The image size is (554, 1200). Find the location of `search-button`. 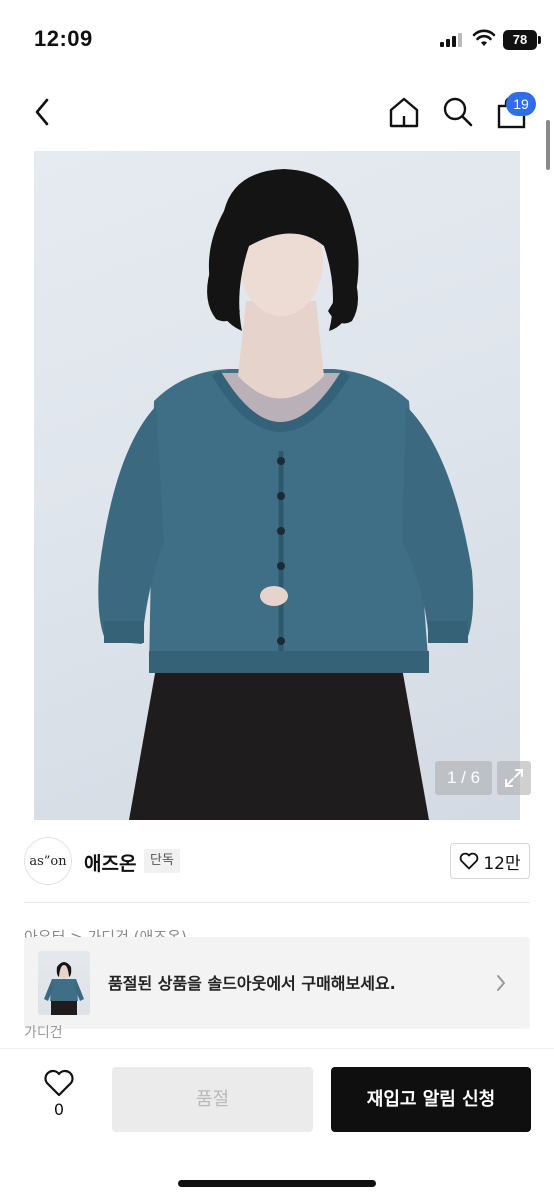

search-button is located at coordinates (458, 112).